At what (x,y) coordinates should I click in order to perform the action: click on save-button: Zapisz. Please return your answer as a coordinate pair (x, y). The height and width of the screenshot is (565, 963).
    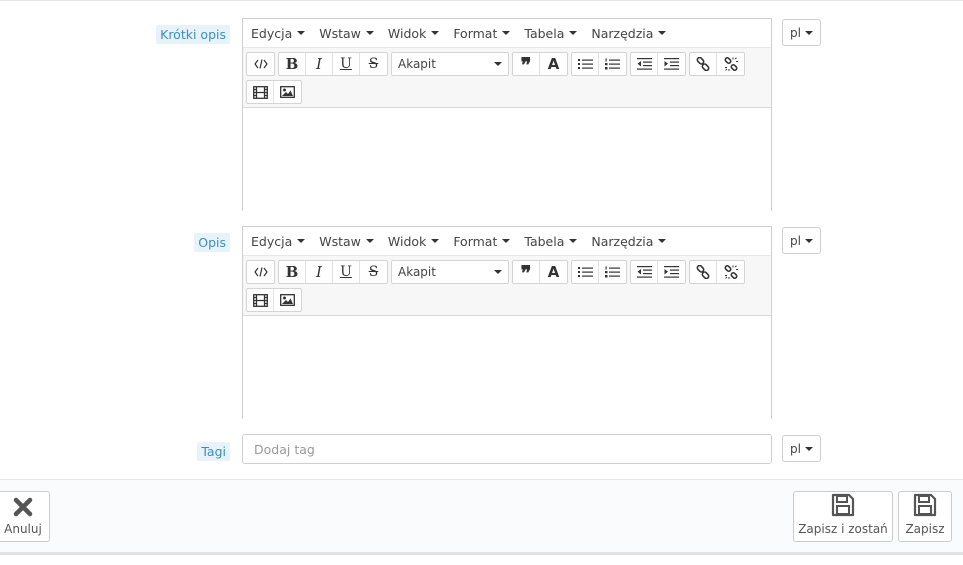
    Looking at the image, I should click on (925, 516).